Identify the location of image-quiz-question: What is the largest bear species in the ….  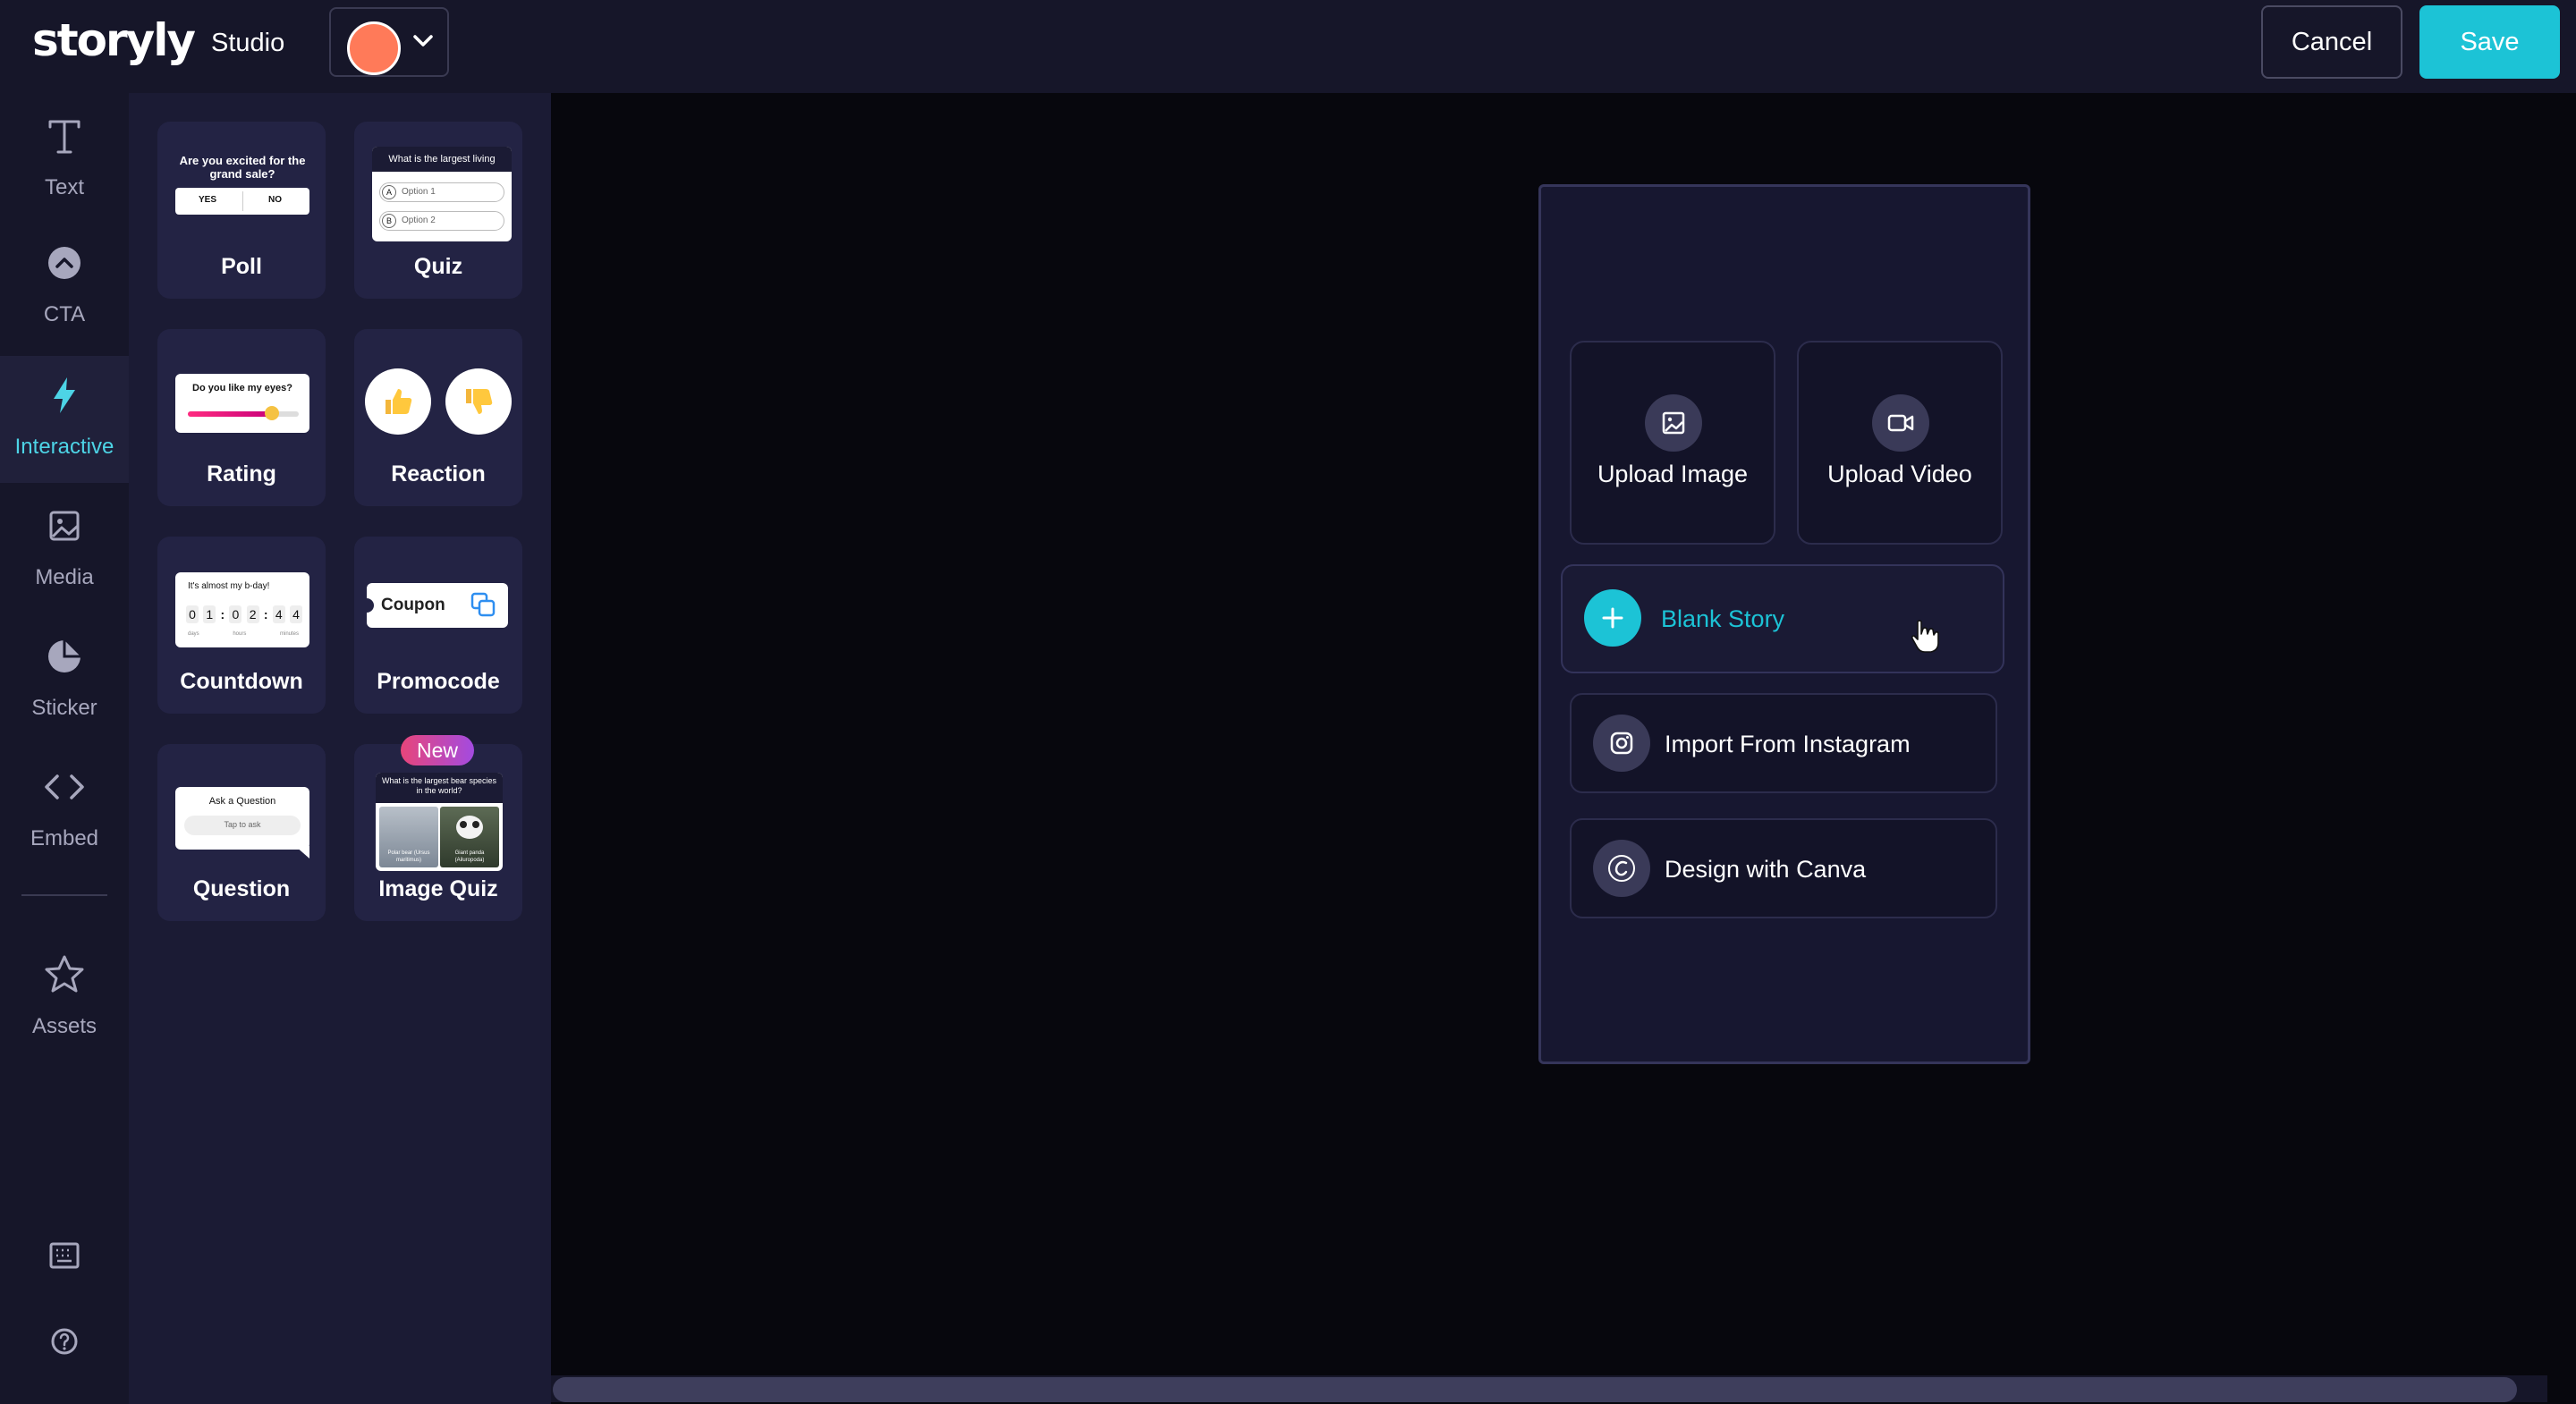
(439, 785).